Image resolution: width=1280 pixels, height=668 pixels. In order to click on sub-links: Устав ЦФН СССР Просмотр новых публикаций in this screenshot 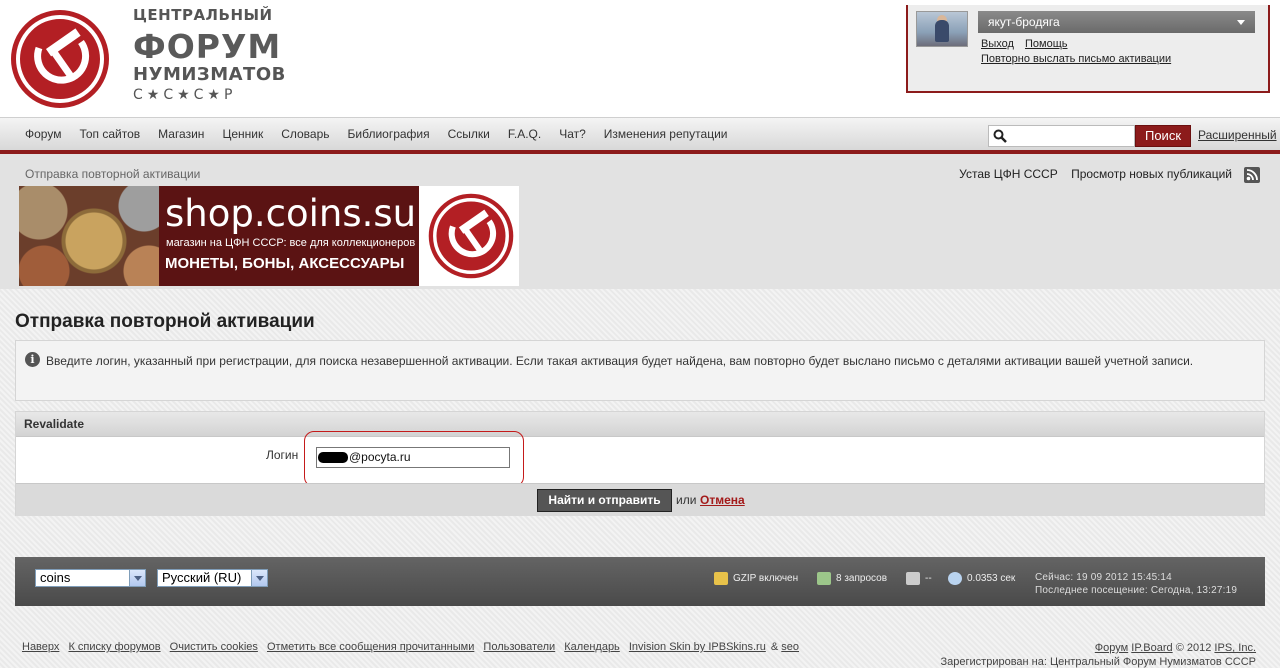, I will do `click(1090, 174)`.